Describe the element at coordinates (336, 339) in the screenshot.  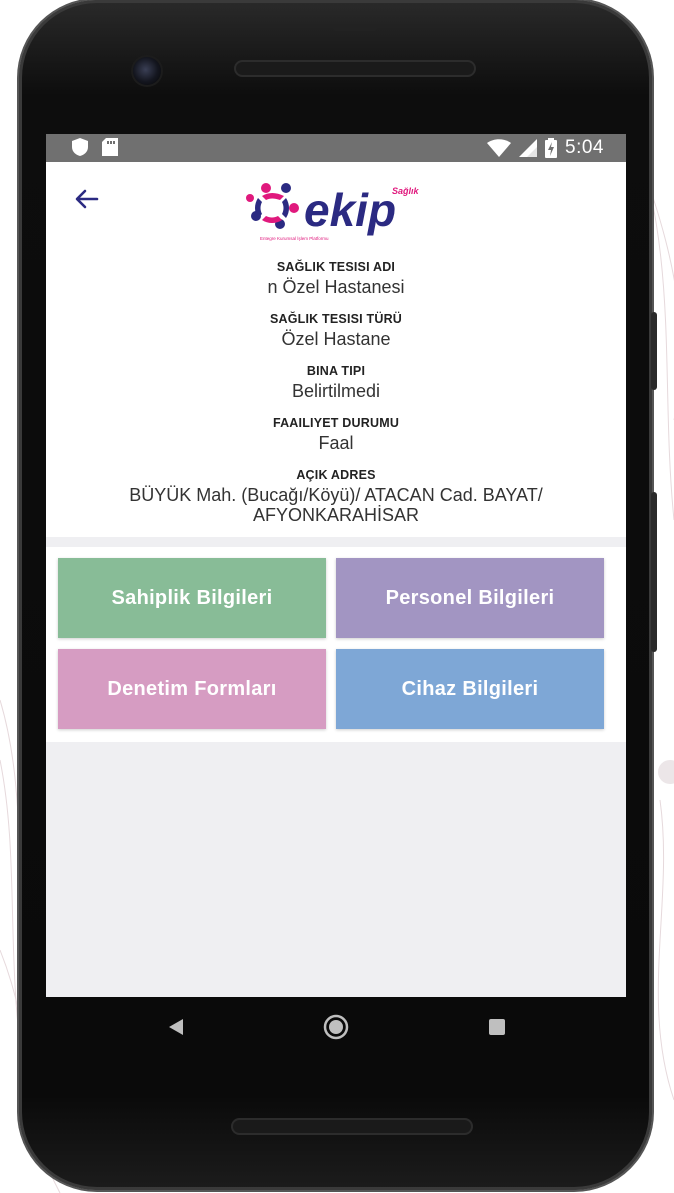
I see `facility-type-value: Özel Hastane` at that location.